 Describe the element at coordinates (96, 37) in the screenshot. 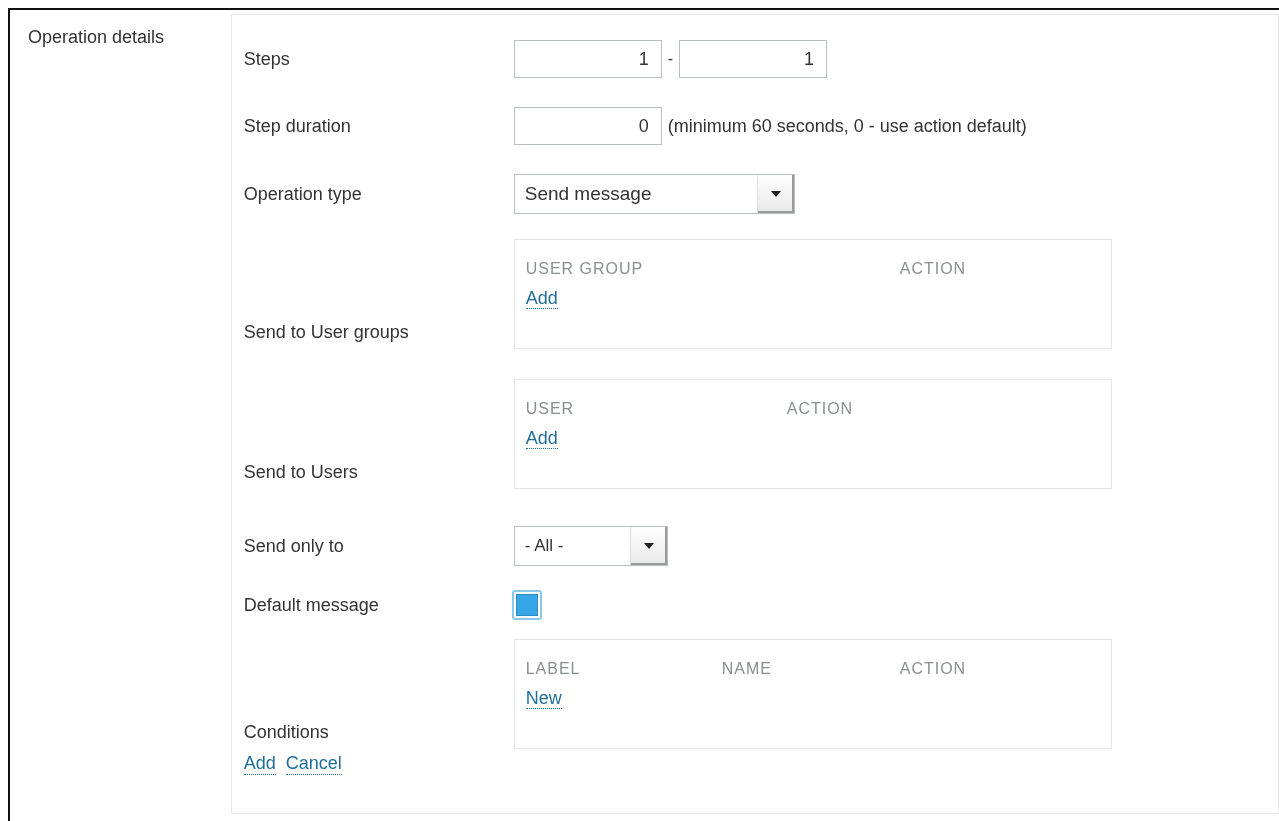

I see `section-label: Operation details` at that location.